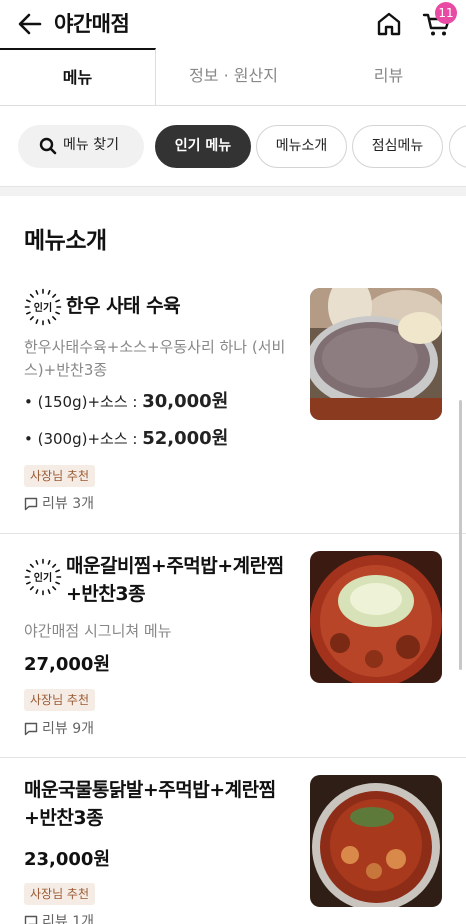  I want to click on section-divider, so click(233, 191).